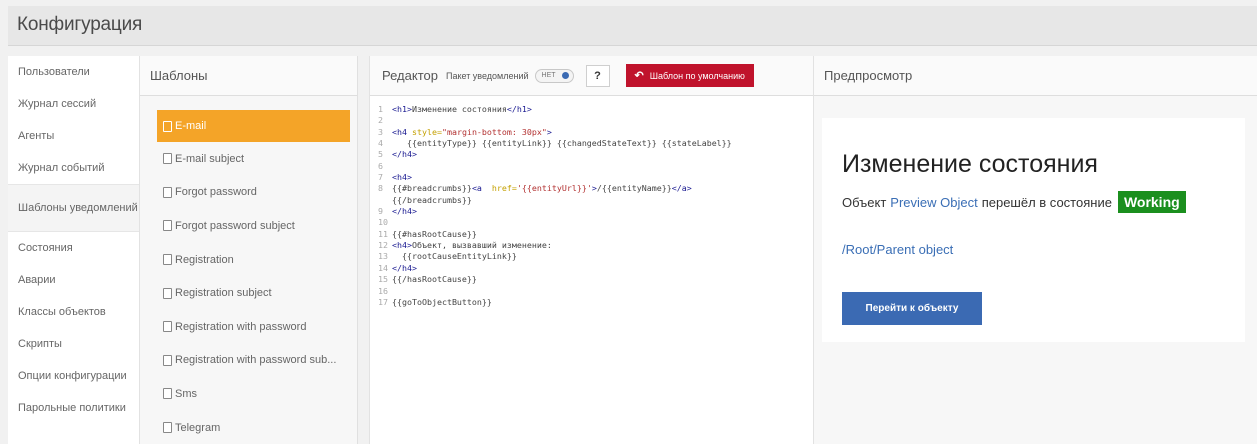 The height and width of the screenshot is (444, 1257). I want to click on line-number, so click(385, 200).